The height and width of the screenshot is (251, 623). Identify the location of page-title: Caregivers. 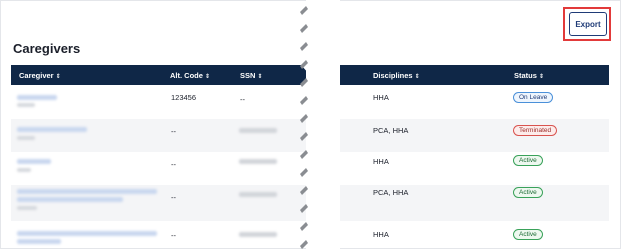
(47, 48).